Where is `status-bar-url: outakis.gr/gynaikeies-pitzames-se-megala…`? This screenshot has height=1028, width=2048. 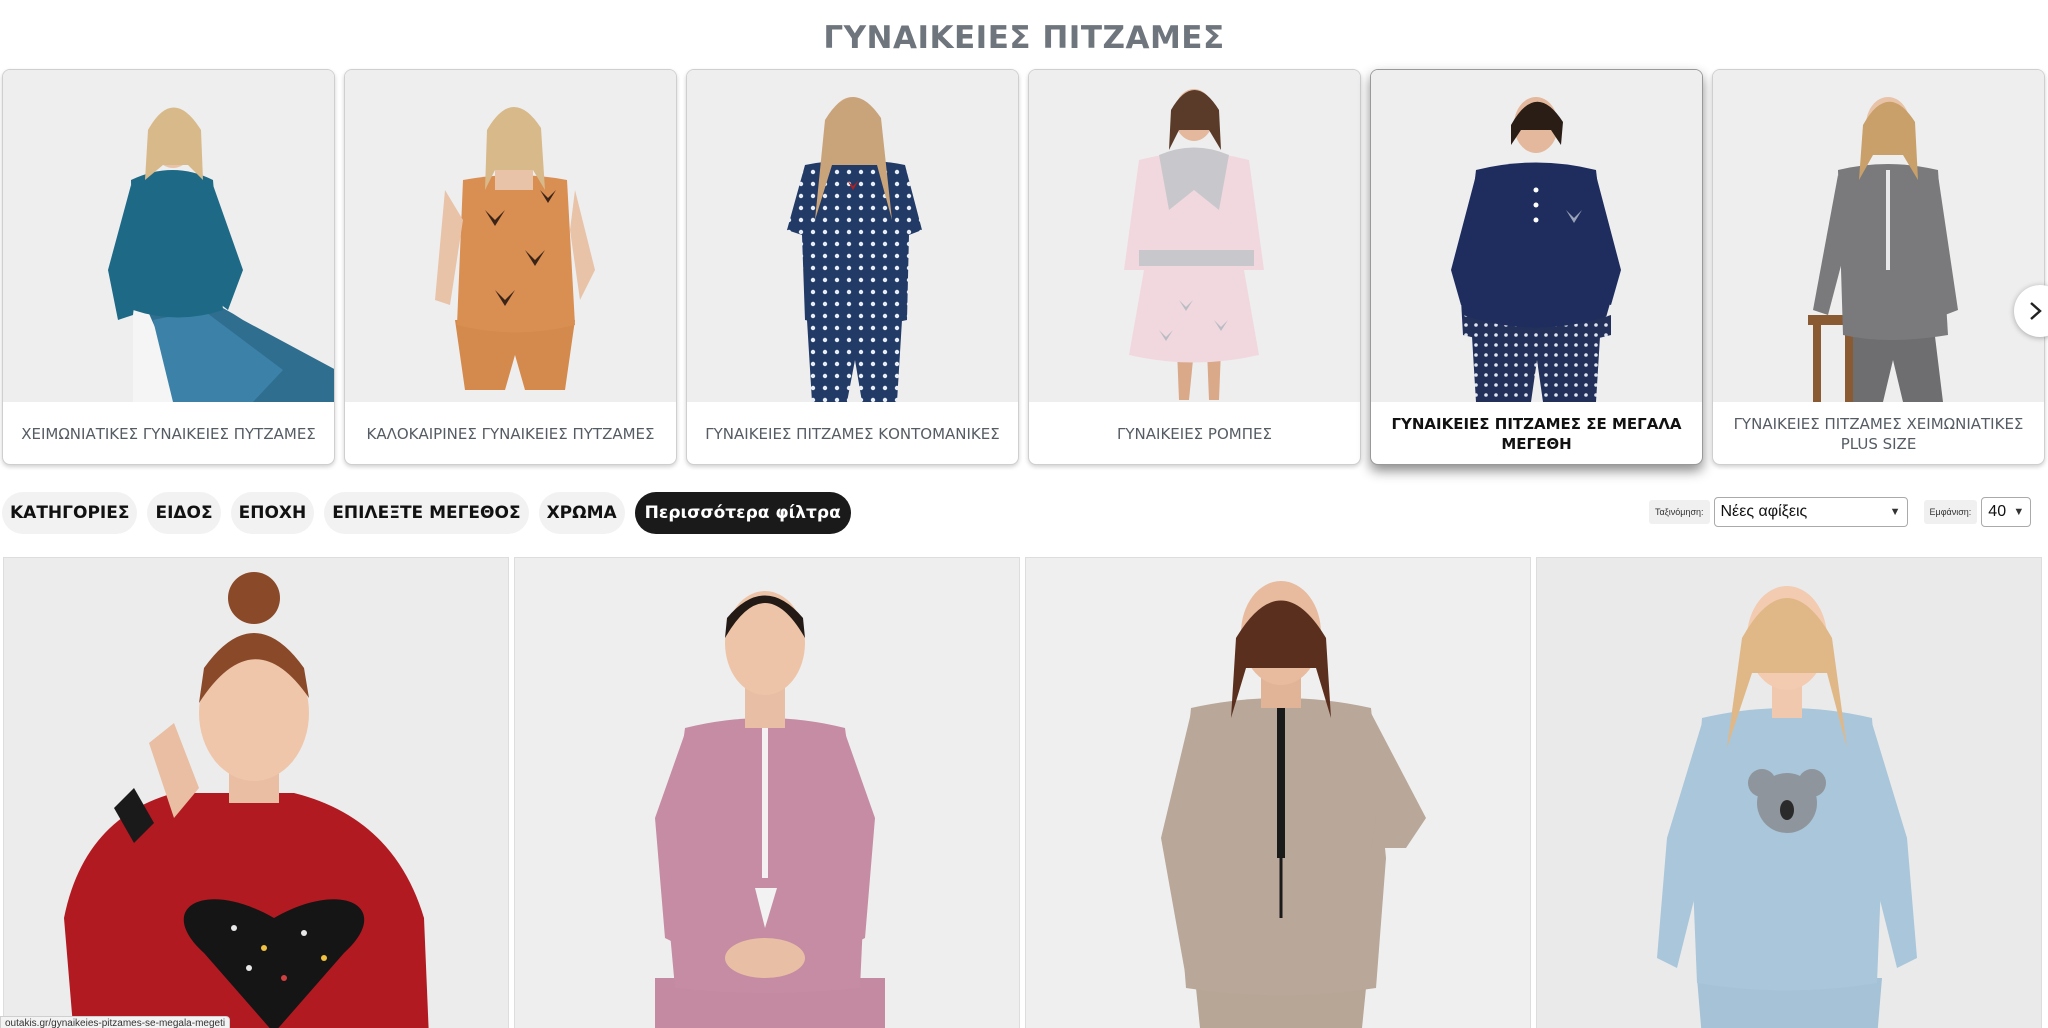 status-bar-url: outakis.gr/gynaikeies-pitzames-se-megala… is located at coordinates (115, 1022).